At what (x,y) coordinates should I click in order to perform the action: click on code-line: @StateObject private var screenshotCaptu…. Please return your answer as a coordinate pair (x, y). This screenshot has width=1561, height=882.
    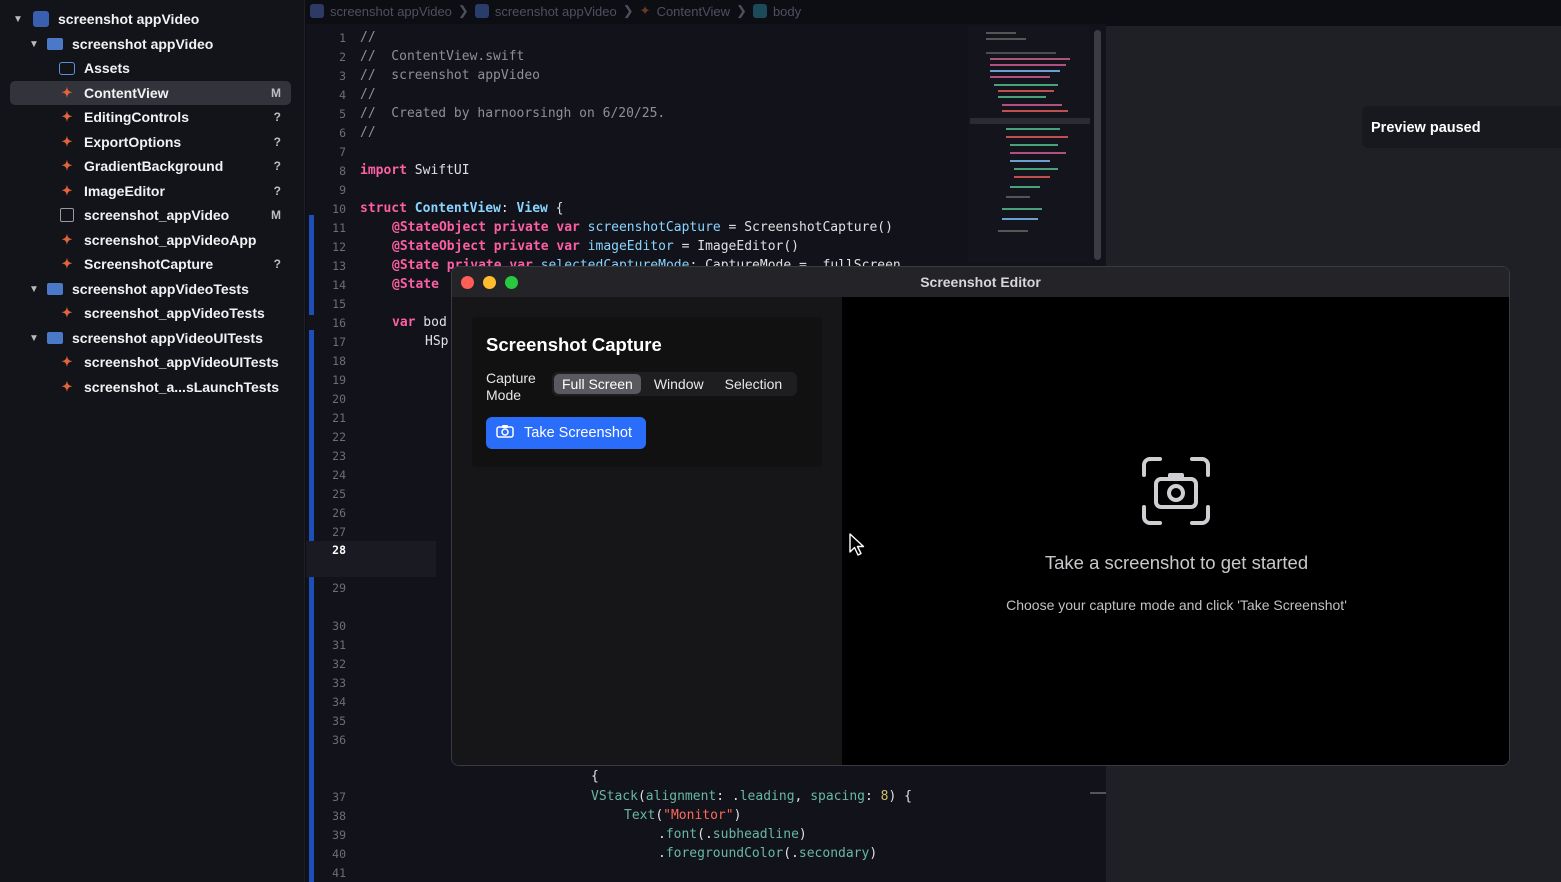
    Looking at the image, I should click on (642, 227).